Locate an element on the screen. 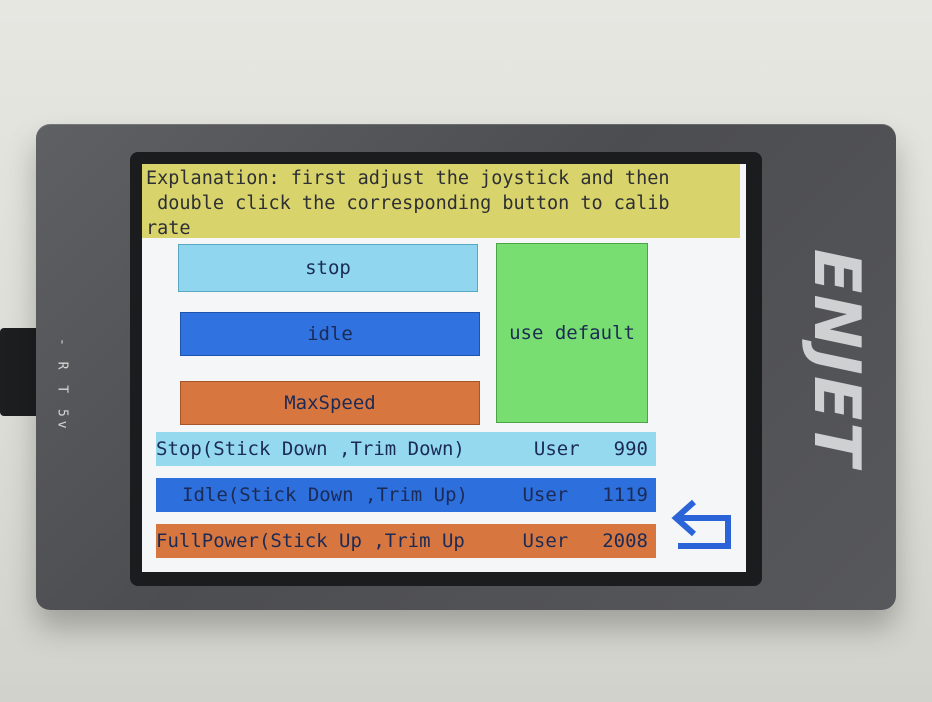 This screenshot has width=932, height=702. brand-logo: ENJET is located at coordinates (836, 358).